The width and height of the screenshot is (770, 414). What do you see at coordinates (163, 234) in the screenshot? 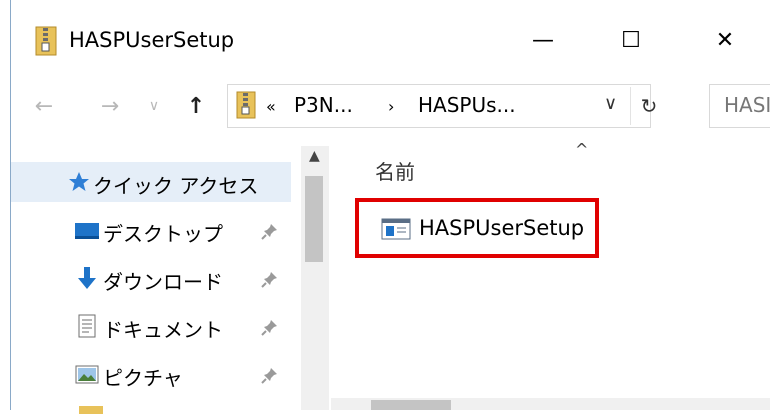
I see `sidebar-item-label: デスクトップ` at bounding box center [163, 234].